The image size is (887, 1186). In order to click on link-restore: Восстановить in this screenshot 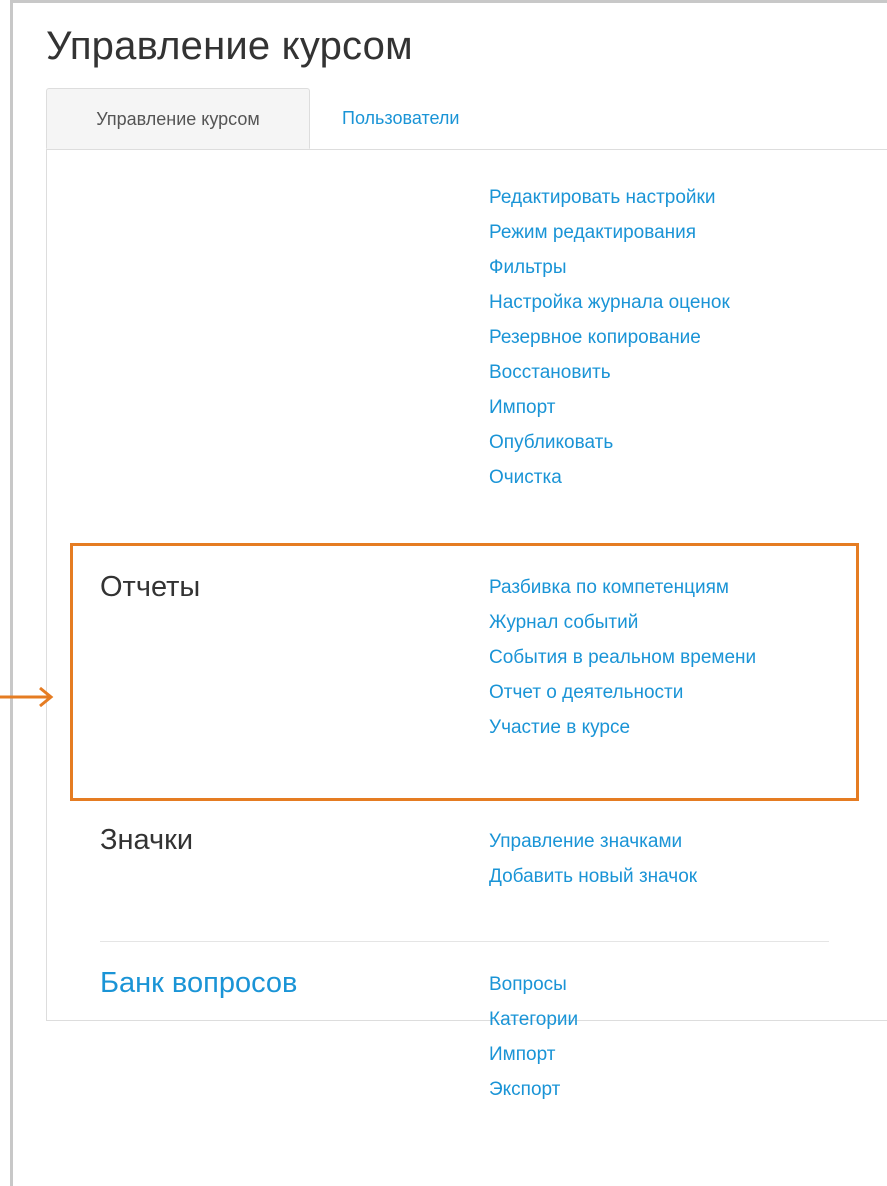, I will do `click(609, 372)`.